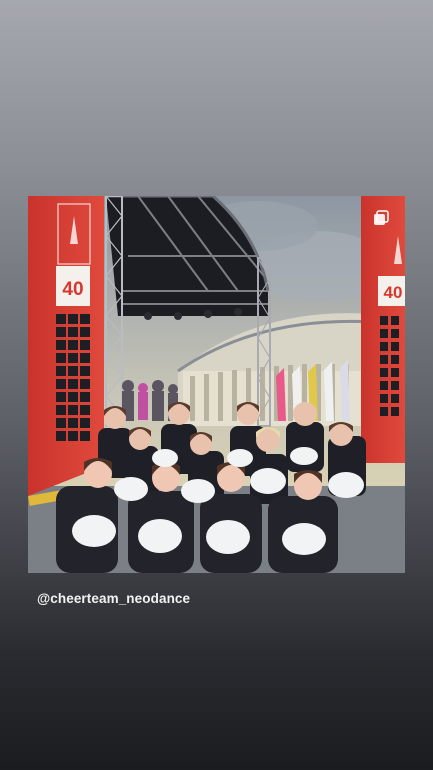  Describe the element at coordinates (393, 292) in the screenshot. I see `banner-right-number: 40` at that location.